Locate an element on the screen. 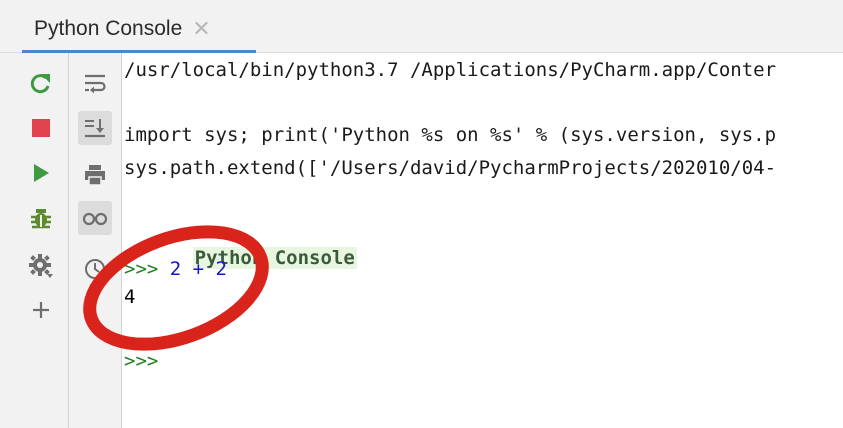  stop-icon is located at coordinates (41, 128).